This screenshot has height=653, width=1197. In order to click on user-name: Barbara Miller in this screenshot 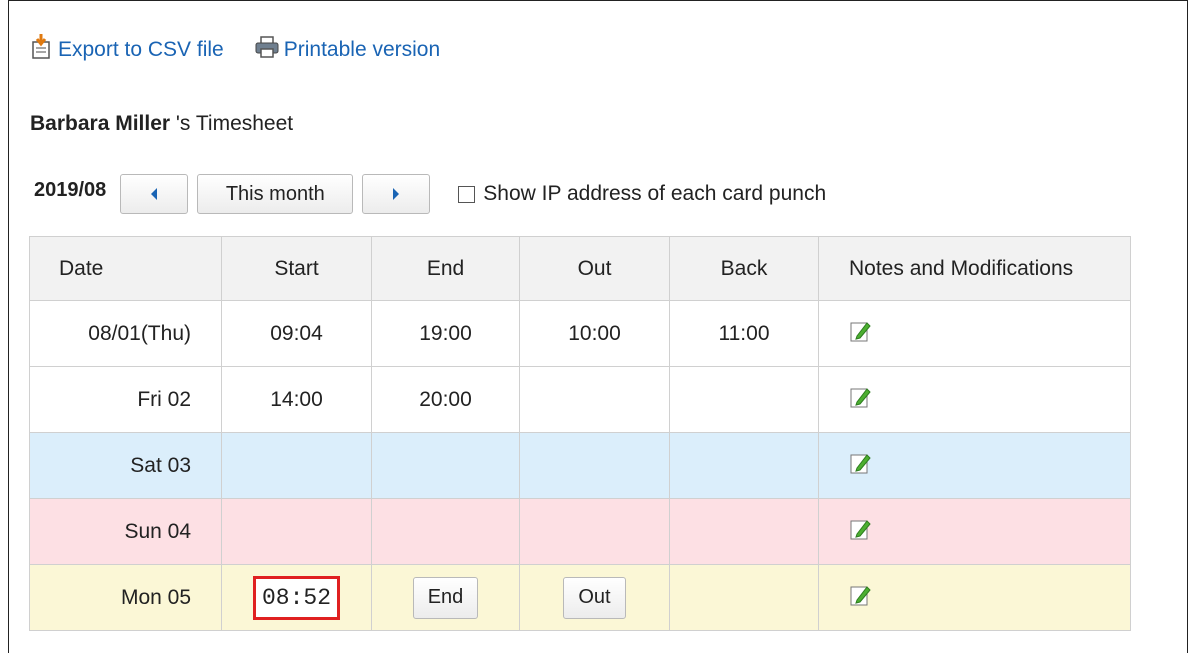, I will do `click(100, 123)`.